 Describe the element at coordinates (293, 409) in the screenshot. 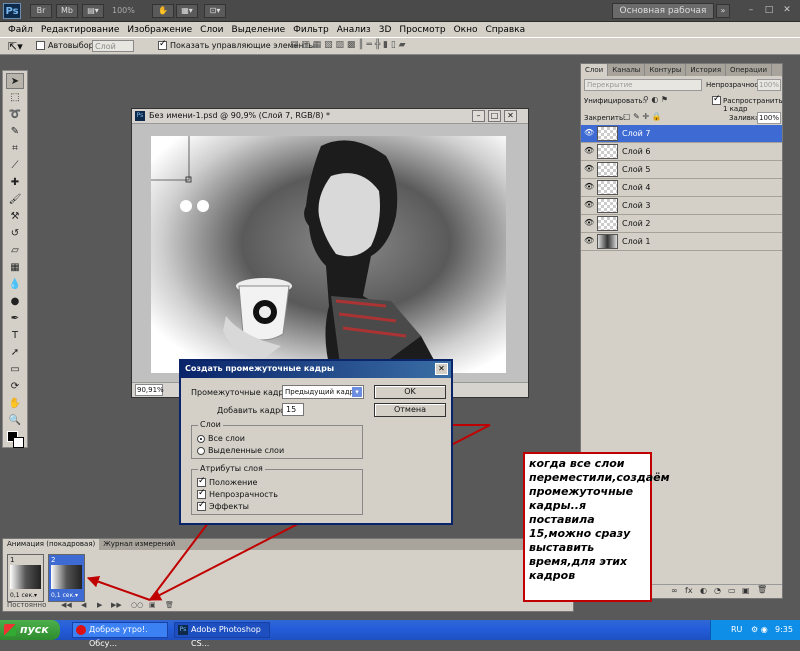

I see `frames-to-add-input: 15` at that location.